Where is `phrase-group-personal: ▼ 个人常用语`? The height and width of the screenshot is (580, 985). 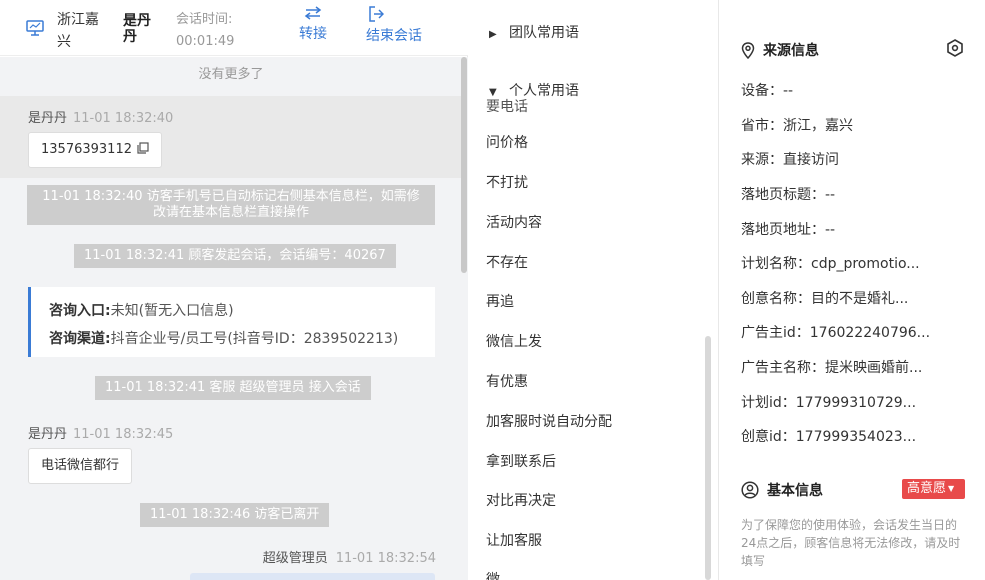 phrase-group-personal: ▼ 个人常用语 is located at coordinates (534, 89).